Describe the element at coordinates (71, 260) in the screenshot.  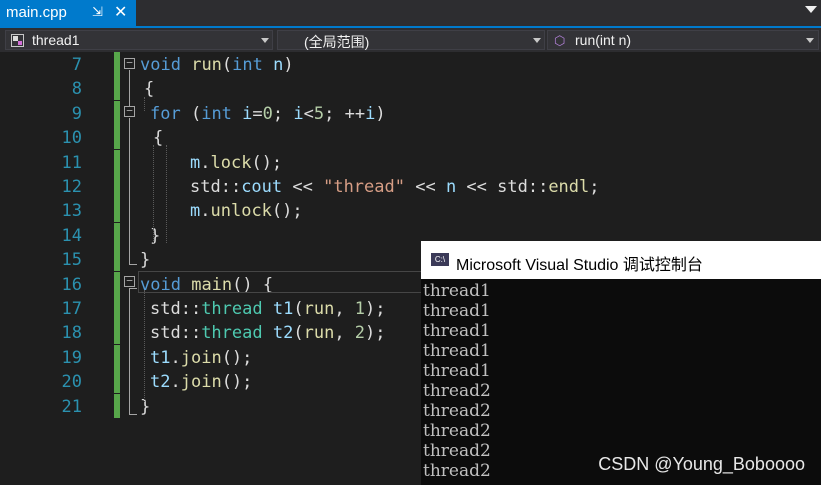
I see `line-number: 15` at that location.